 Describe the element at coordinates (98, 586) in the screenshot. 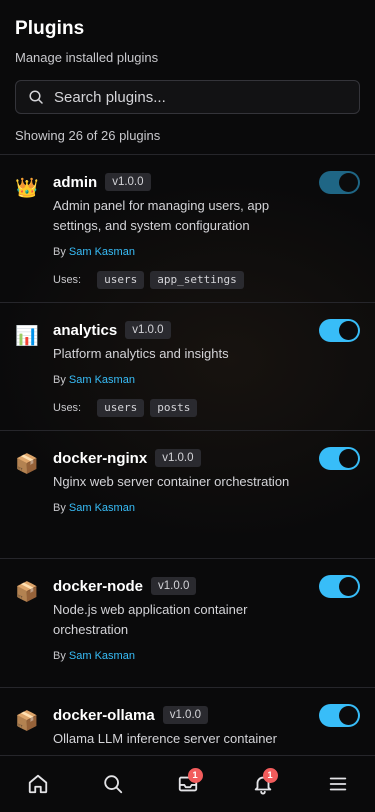

I see `plugin-name: docker-node` at that location.